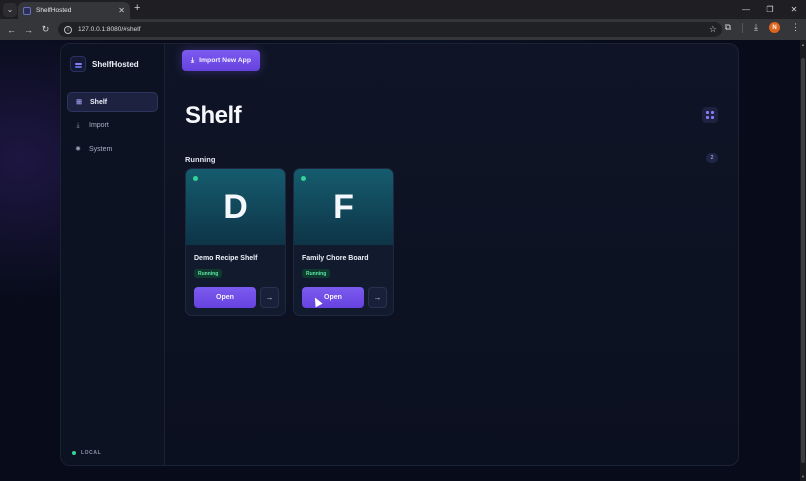 The width and height of the screenshot is (806, 481). Describe the element at coordinates (27, 10) in the screenshot. I see `favicon-icon` at that location.